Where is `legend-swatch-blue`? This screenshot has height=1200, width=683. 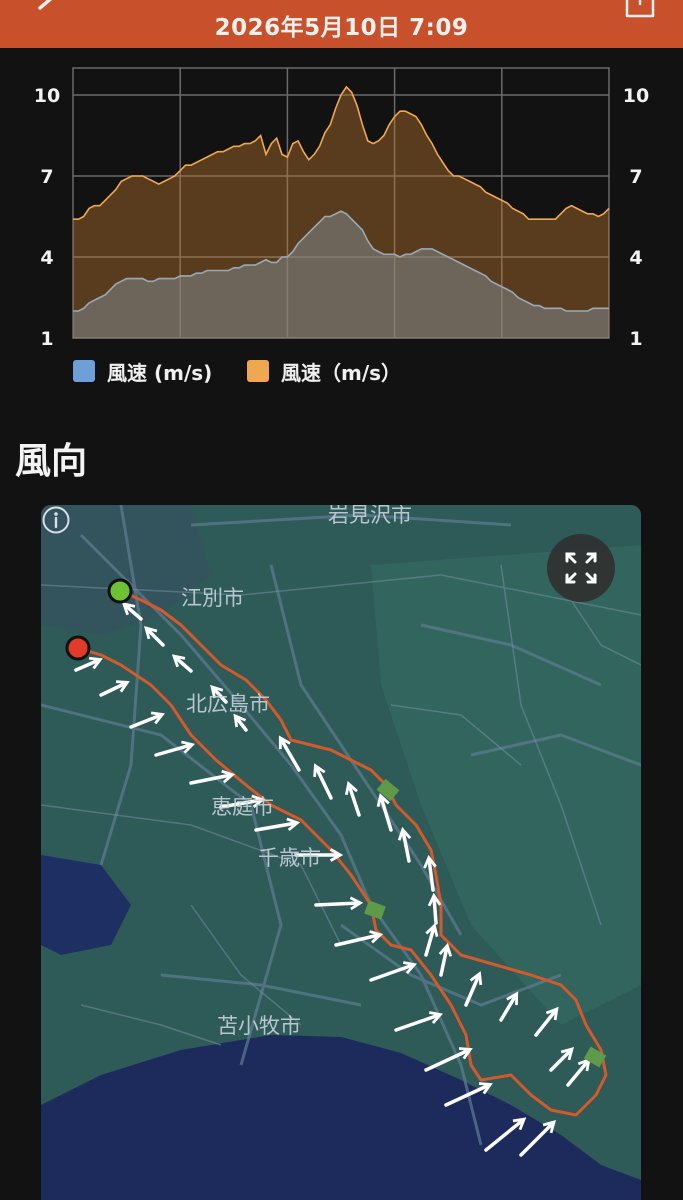
legend-swatch-blue is located at coordinates (84, 371).